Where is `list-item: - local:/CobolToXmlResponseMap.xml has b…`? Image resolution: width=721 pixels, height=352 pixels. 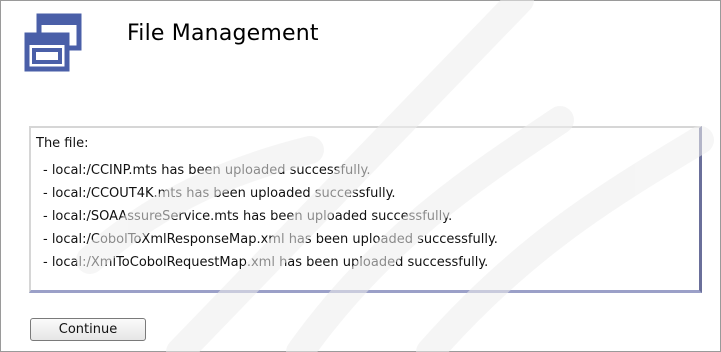
list-item: - local:/CobolToXmlResponseMap.xml has b… is located at coordinates (270, 239).